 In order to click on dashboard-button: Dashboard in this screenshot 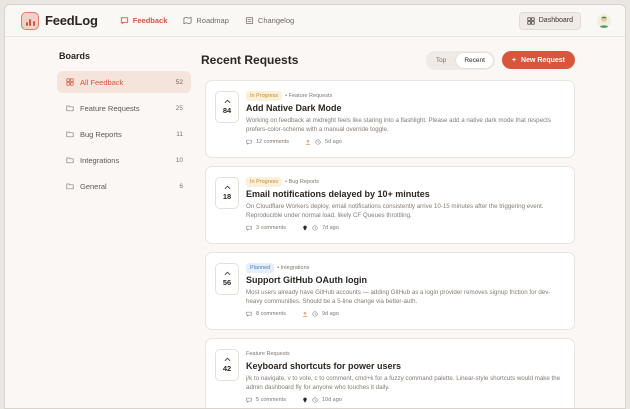, I will do `click(549, 20)`.